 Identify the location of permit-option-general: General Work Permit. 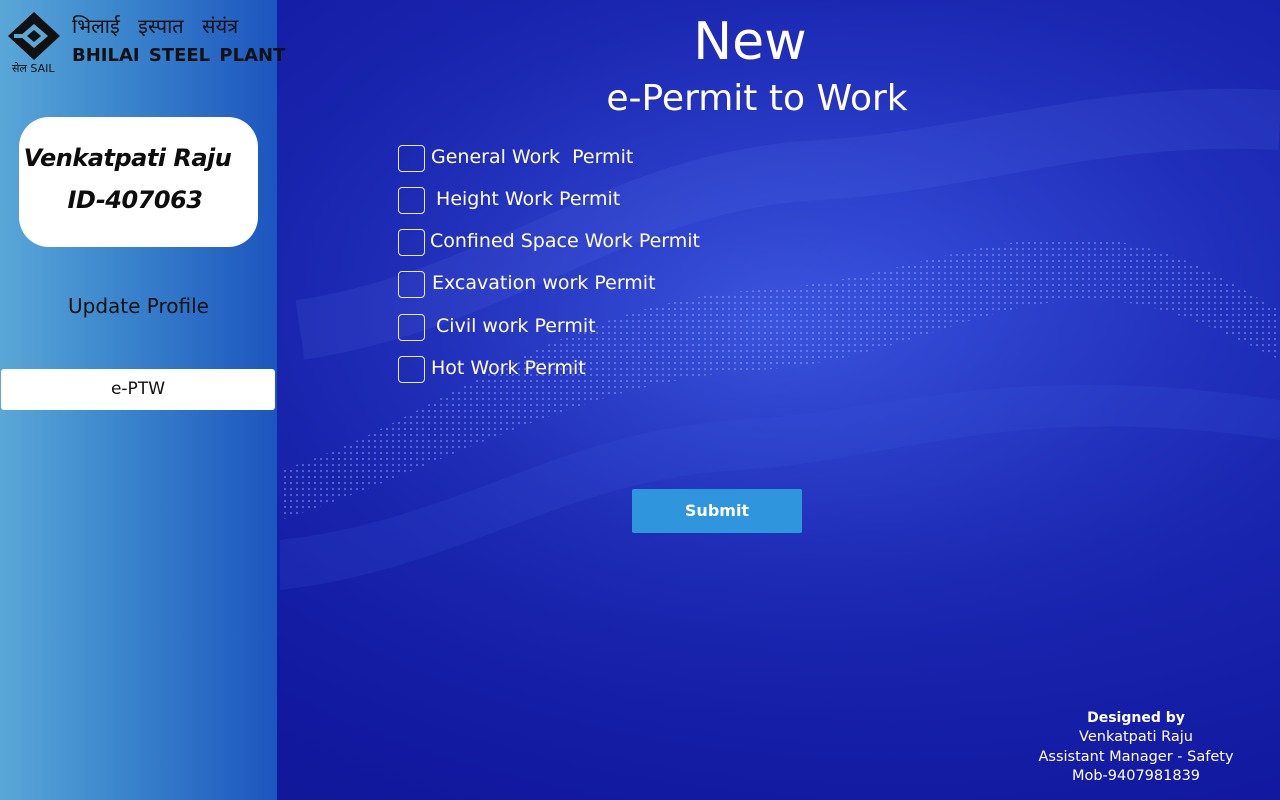
(608, 160).